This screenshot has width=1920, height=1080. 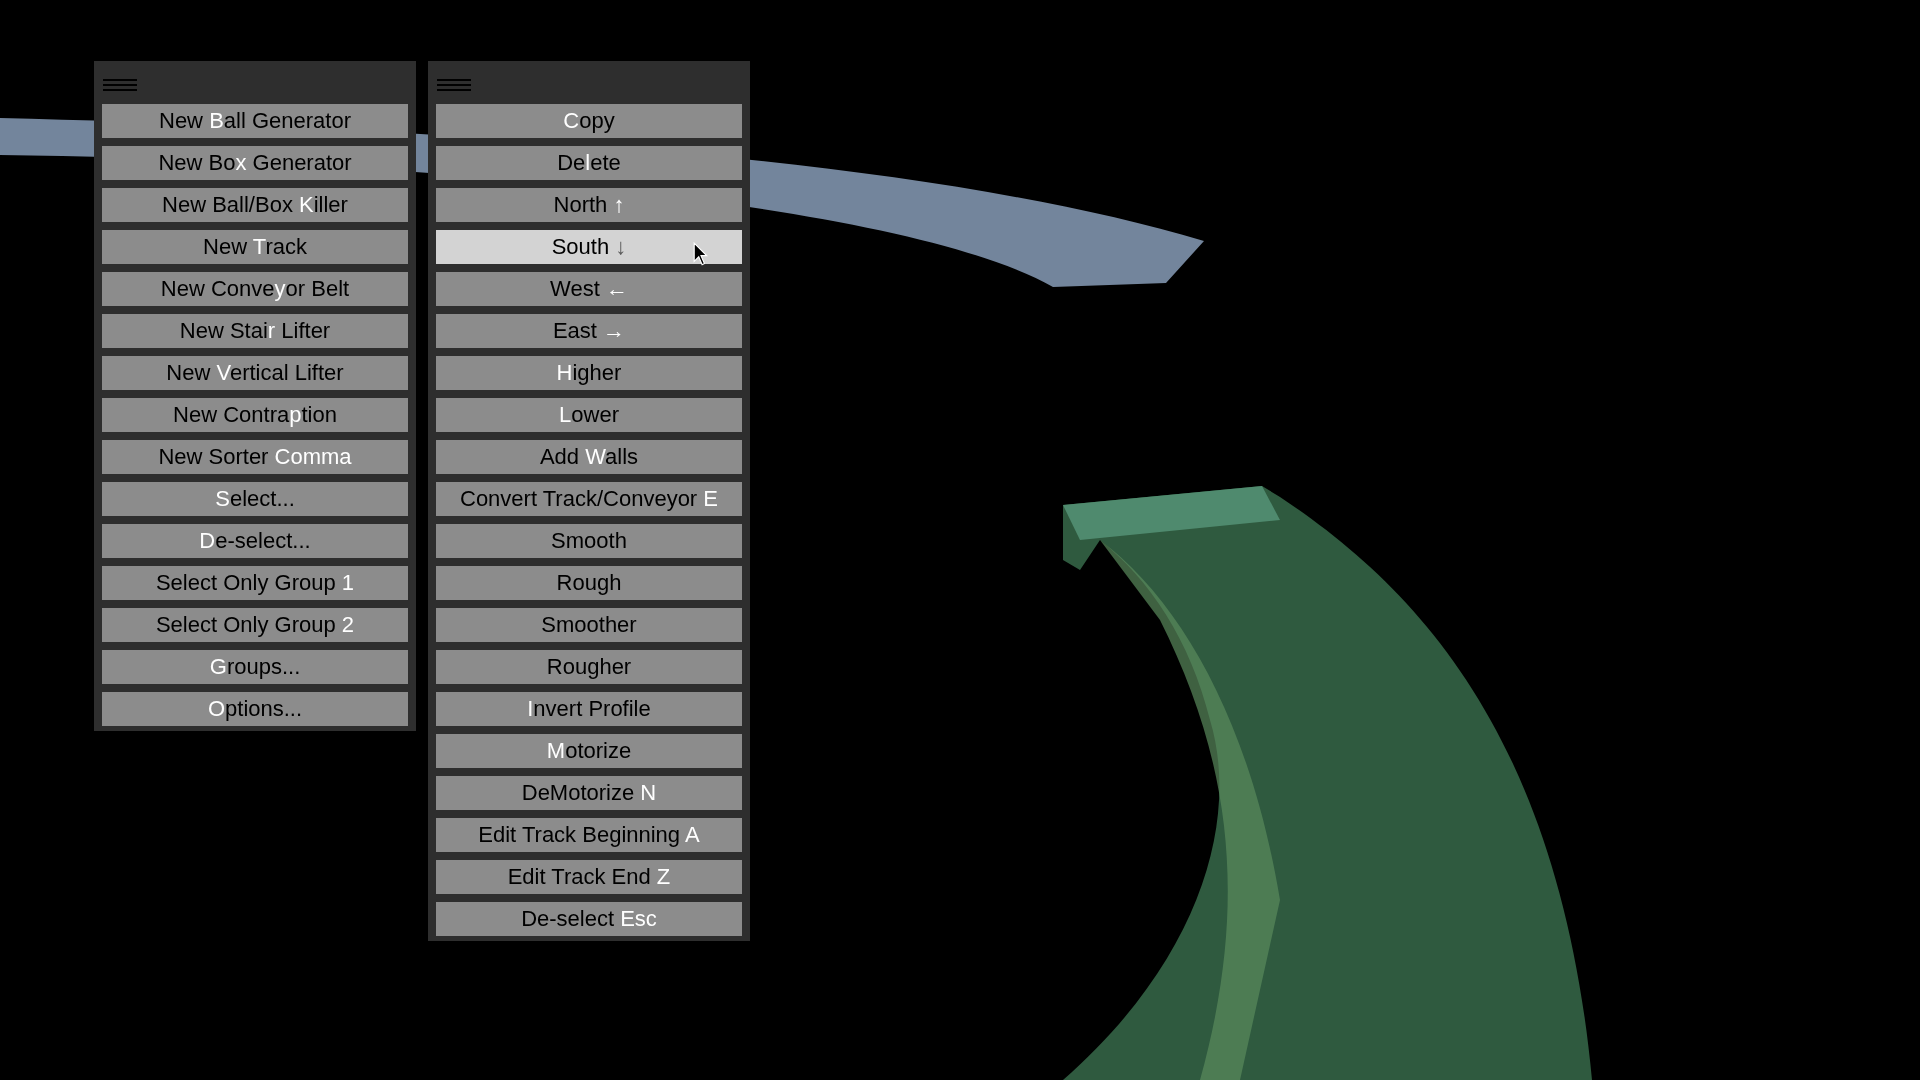 What do you see at coordinates (589, 877) in the screenshot?
I see `menu-button: Edit Track End Z` at bounding box center [589, 877].